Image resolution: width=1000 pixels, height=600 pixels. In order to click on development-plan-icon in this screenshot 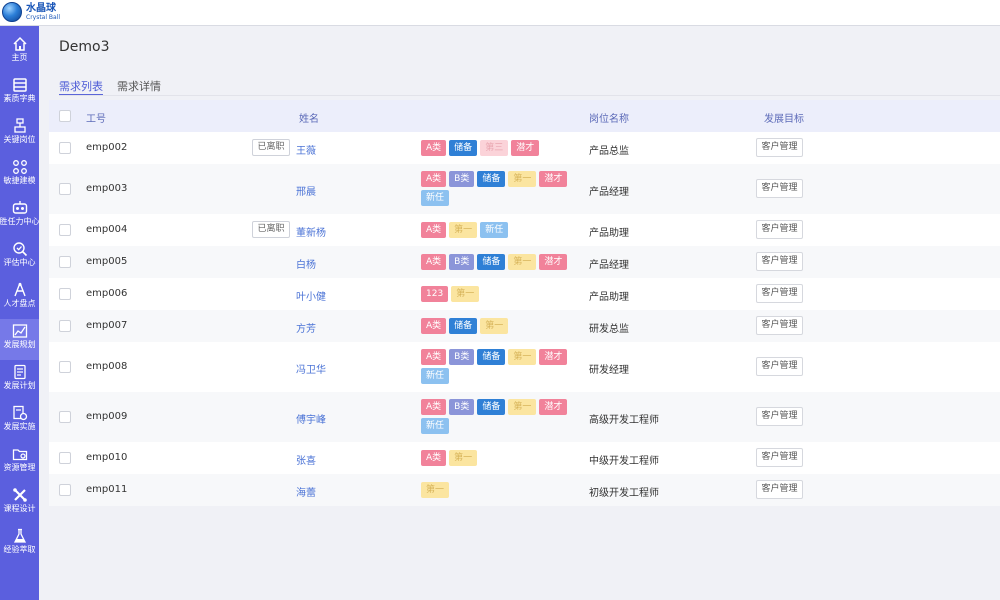, I will do `click(20, 331)`.